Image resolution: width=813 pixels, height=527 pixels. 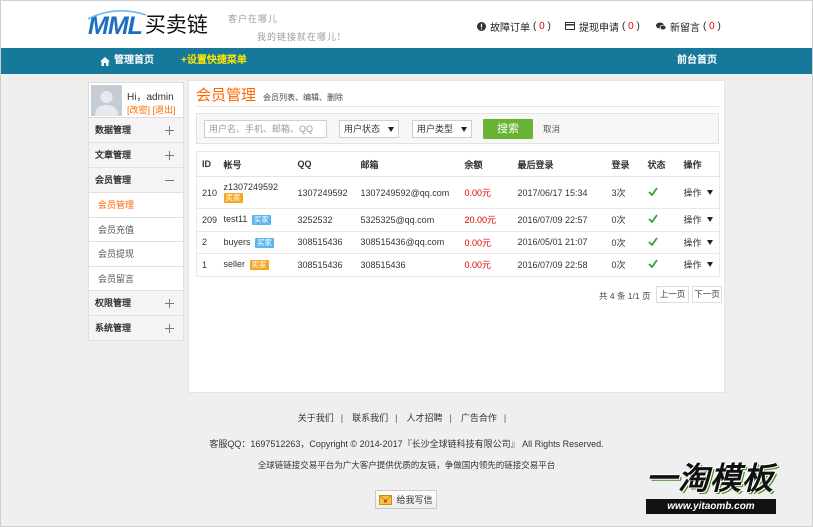 I want to click on warning-icon, so click(x=481, y=26).